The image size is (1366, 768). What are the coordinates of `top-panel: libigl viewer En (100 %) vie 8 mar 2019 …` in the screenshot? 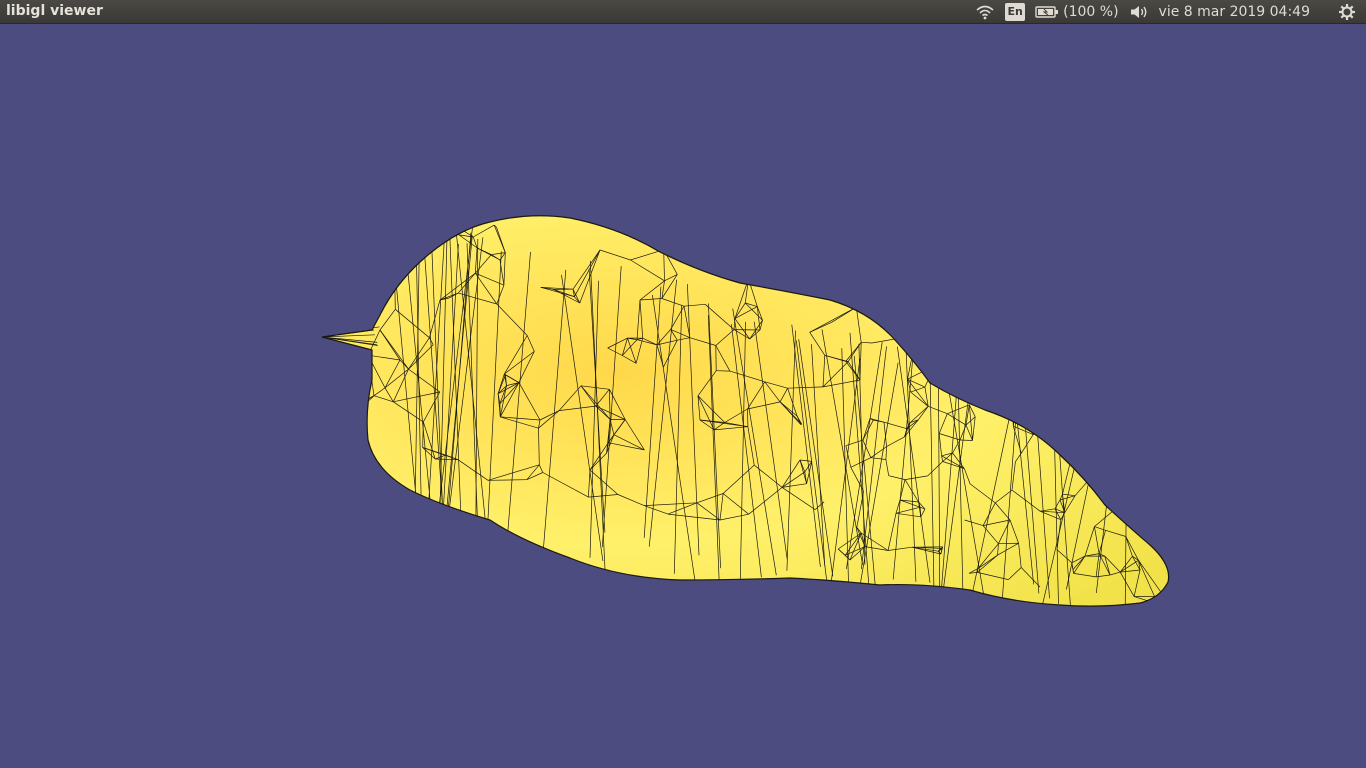 It's located at (683, 12).